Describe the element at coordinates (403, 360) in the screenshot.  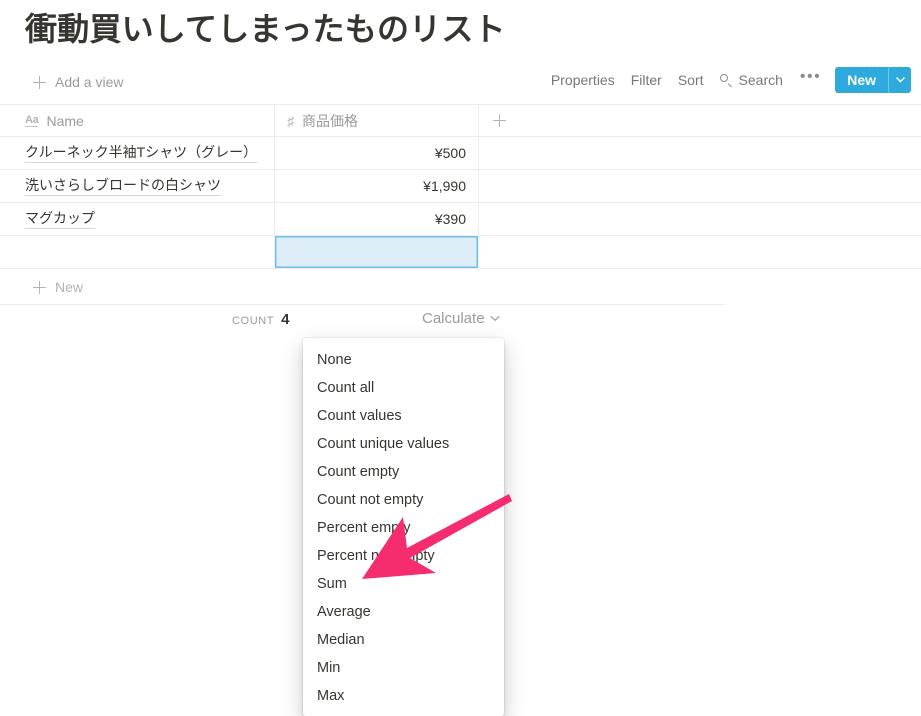
I see `menu-item-none: None` at that location.